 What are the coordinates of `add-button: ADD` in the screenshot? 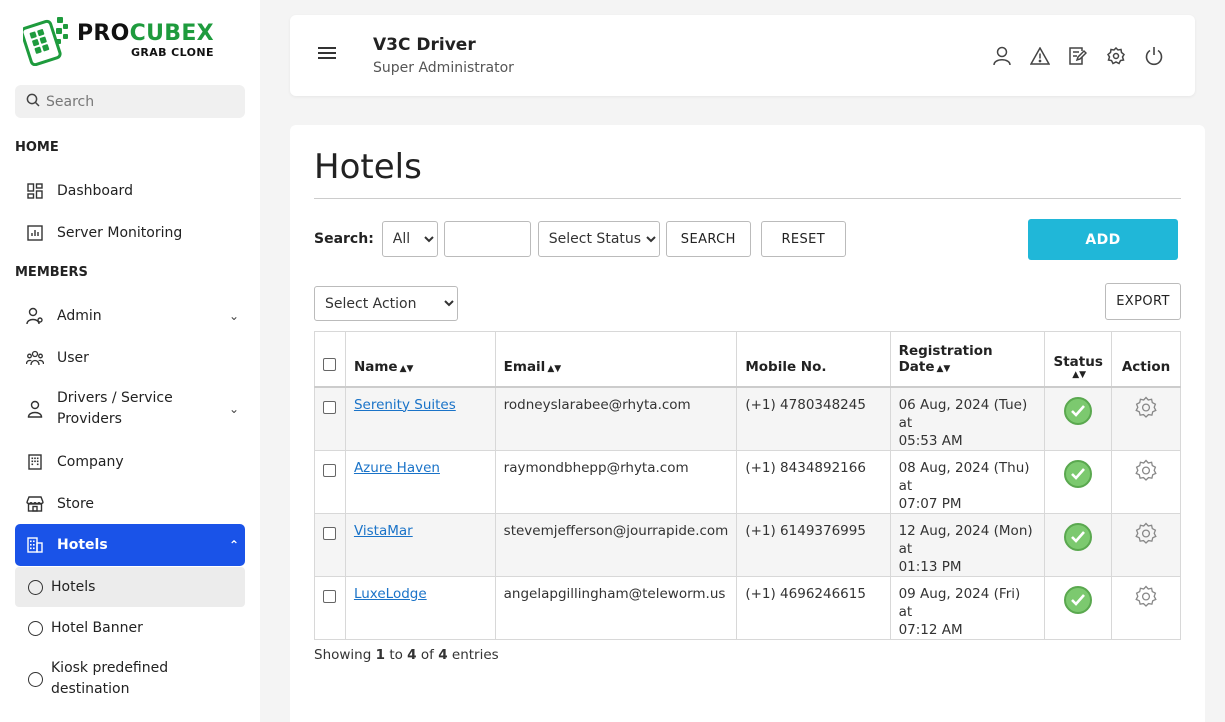 It's located at (1103, 239).